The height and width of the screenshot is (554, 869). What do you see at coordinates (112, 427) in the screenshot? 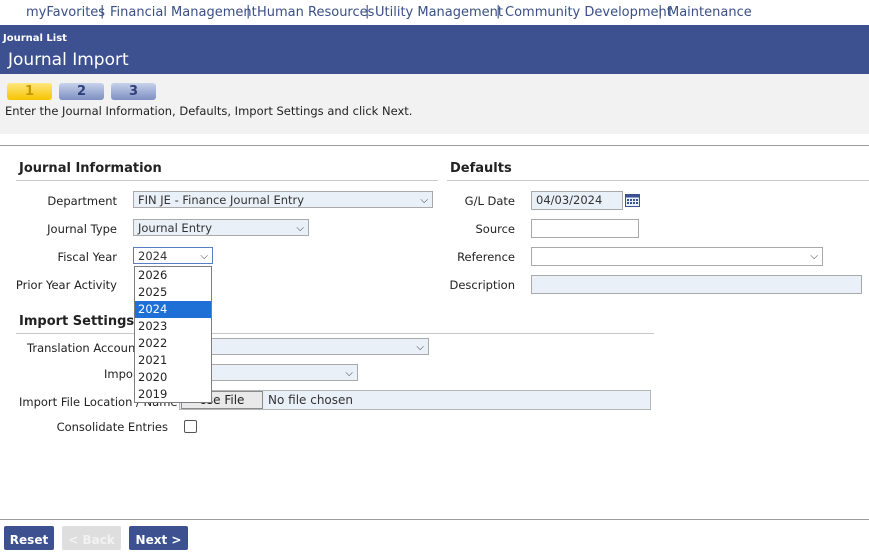
I see `consolidate-entries-label: Consolidate Entries` at bounding box center [112, 427].